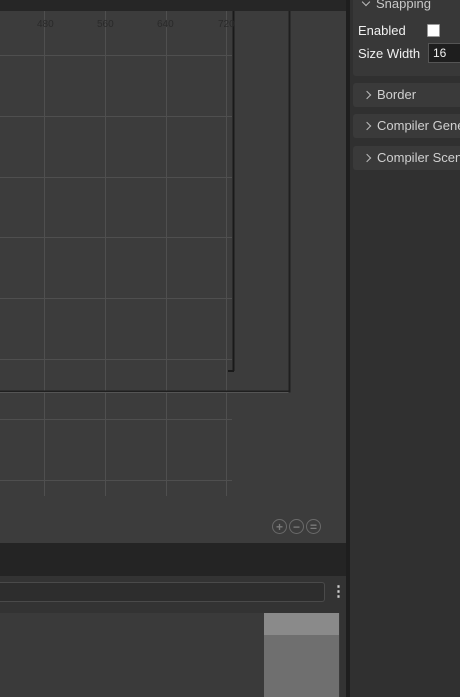 The height and width of the screenshot is (697, 460). I want to click on kebab-menu-icon: ⋮, so click(338, 593).